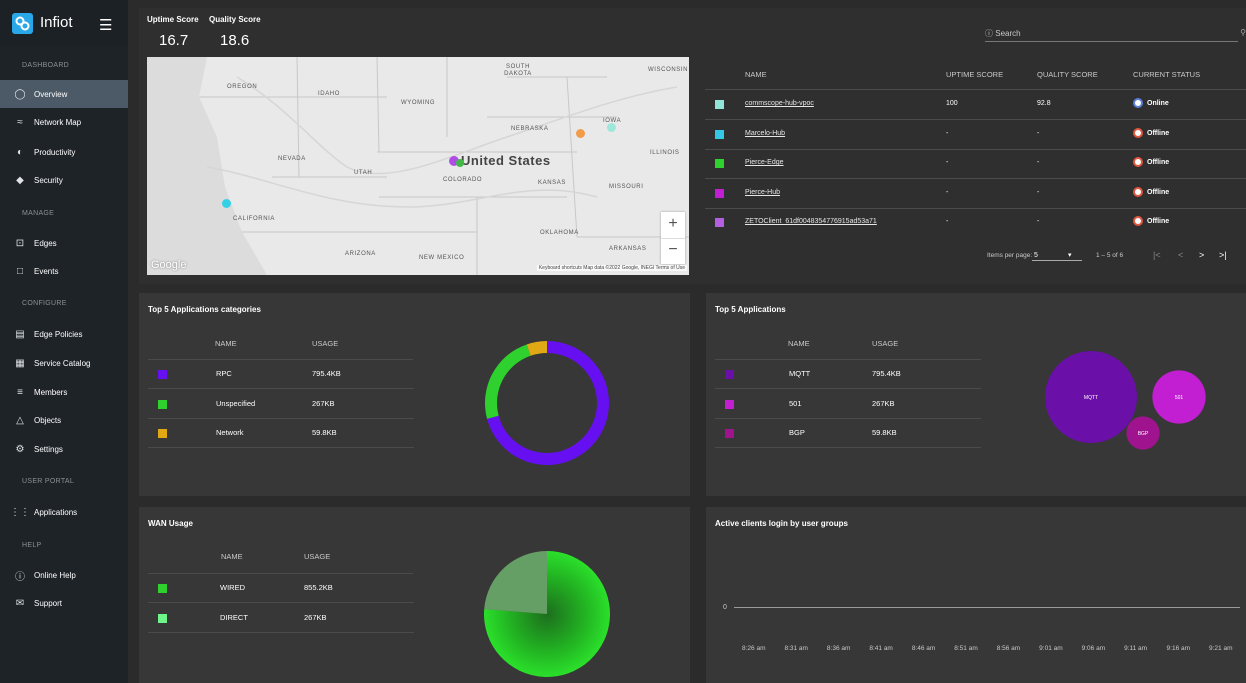 This screenshot has height=683, width=1246. What do you see at coordinates (811, 221) in the screenshot?
I see `edge-name-link: ZETOClient_61df0048354776915ad53a71` at bounding box center [811, 221].